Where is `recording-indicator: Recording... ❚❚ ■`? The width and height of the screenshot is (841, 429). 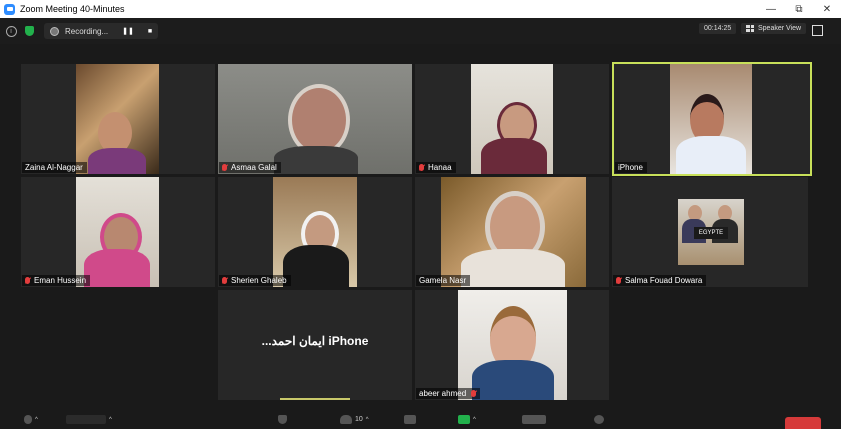 recording-indicator: Recording... ❚❚ ■ is located at coordinates (101, 31).